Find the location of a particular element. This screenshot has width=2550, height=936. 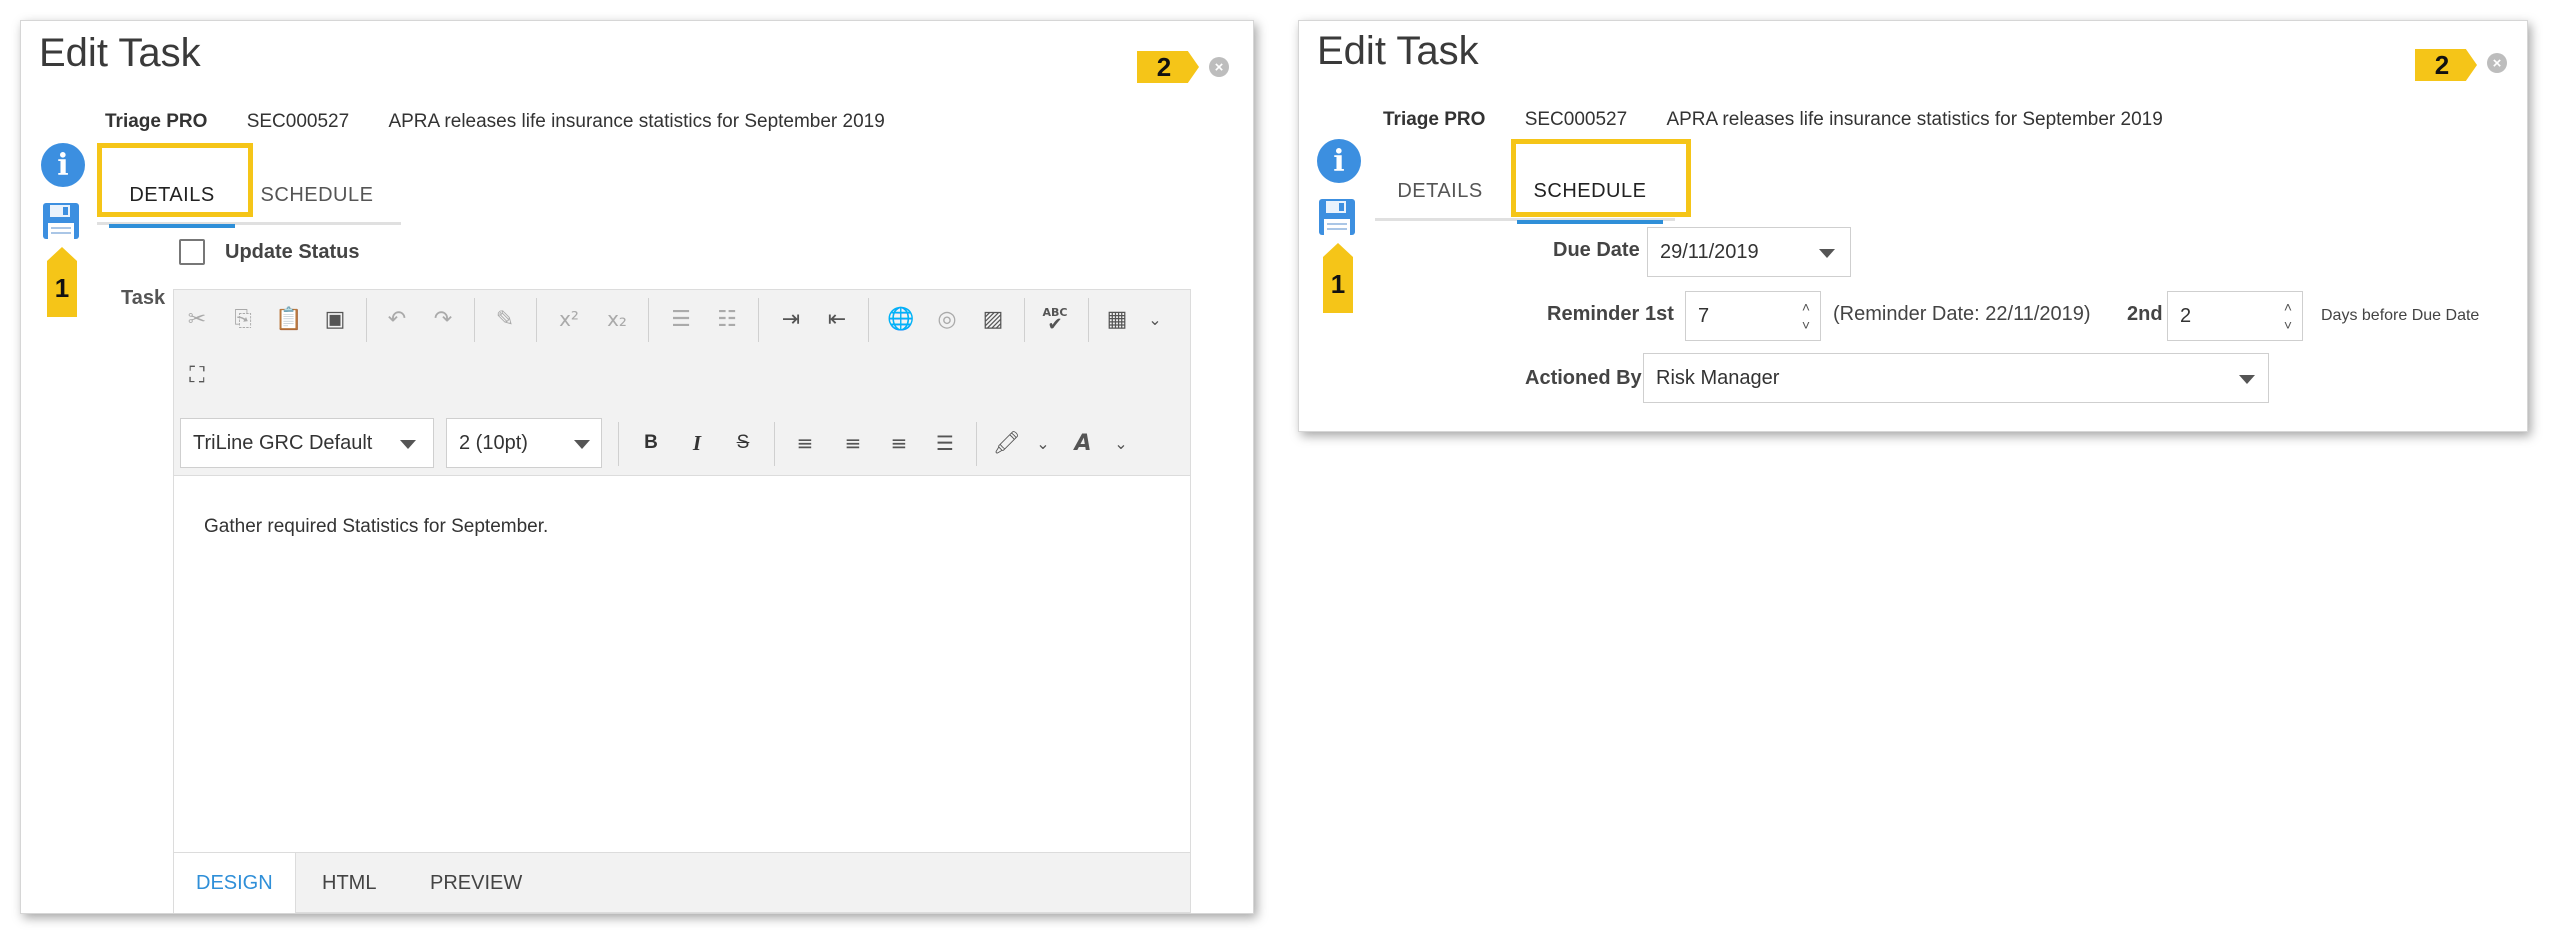

paste-word-icon: ▣ is located at coordinates (335, 319).